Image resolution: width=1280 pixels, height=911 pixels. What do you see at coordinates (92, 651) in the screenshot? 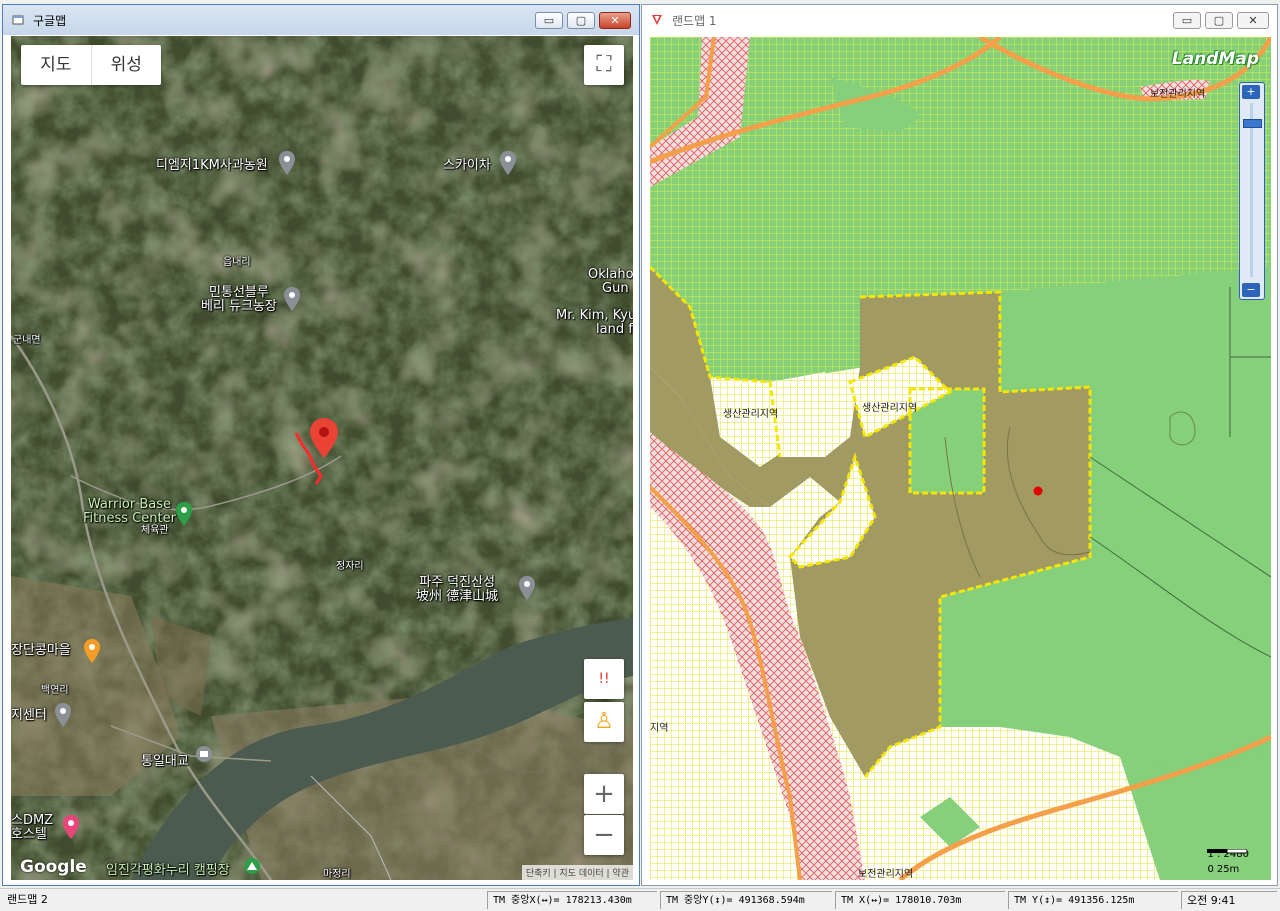
I see `restaurant-pin-icon` at bounding box center [92, 651].